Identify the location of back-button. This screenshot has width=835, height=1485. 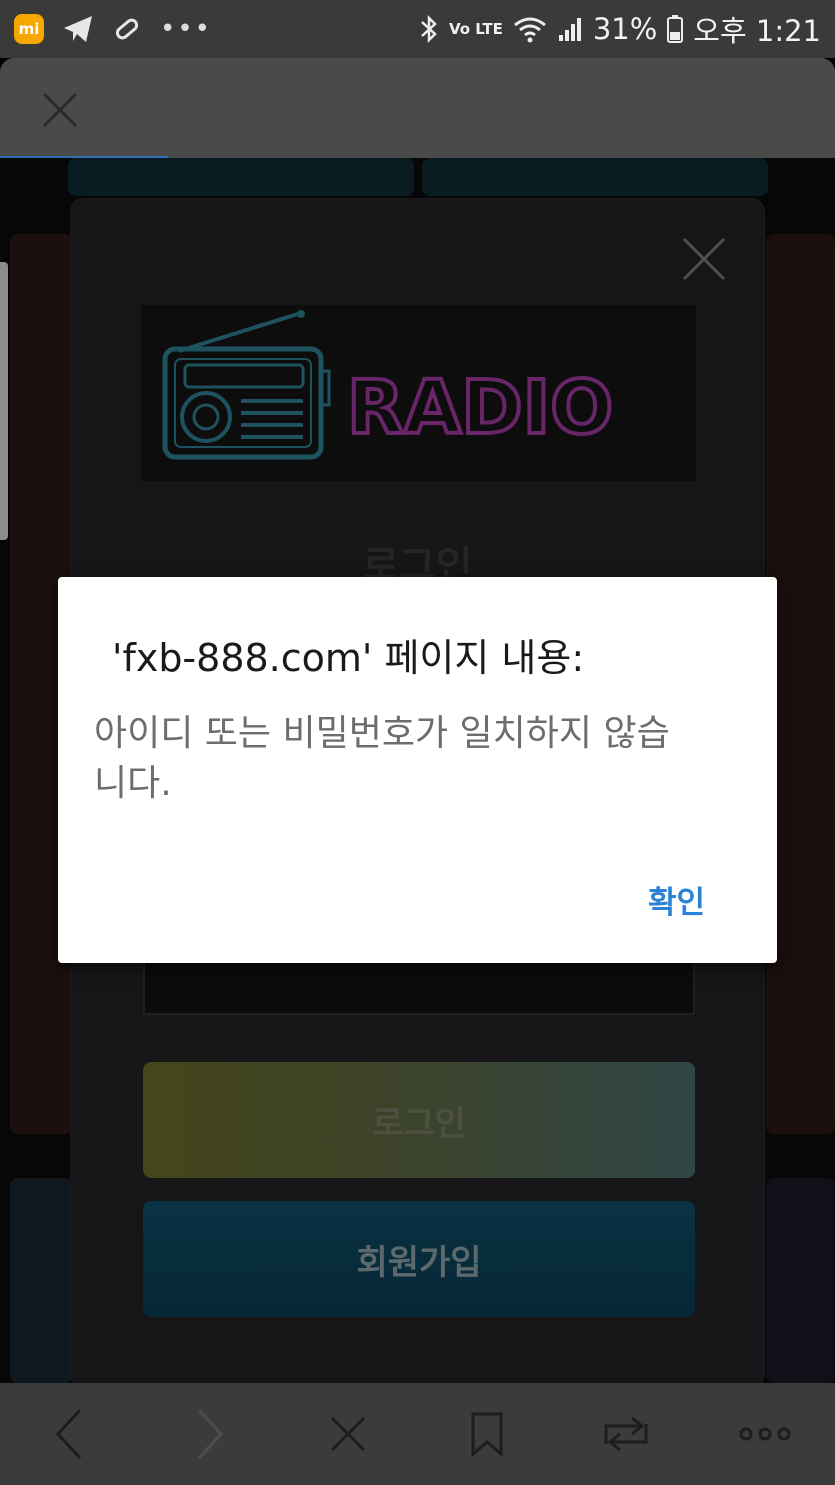
(70, 1434).